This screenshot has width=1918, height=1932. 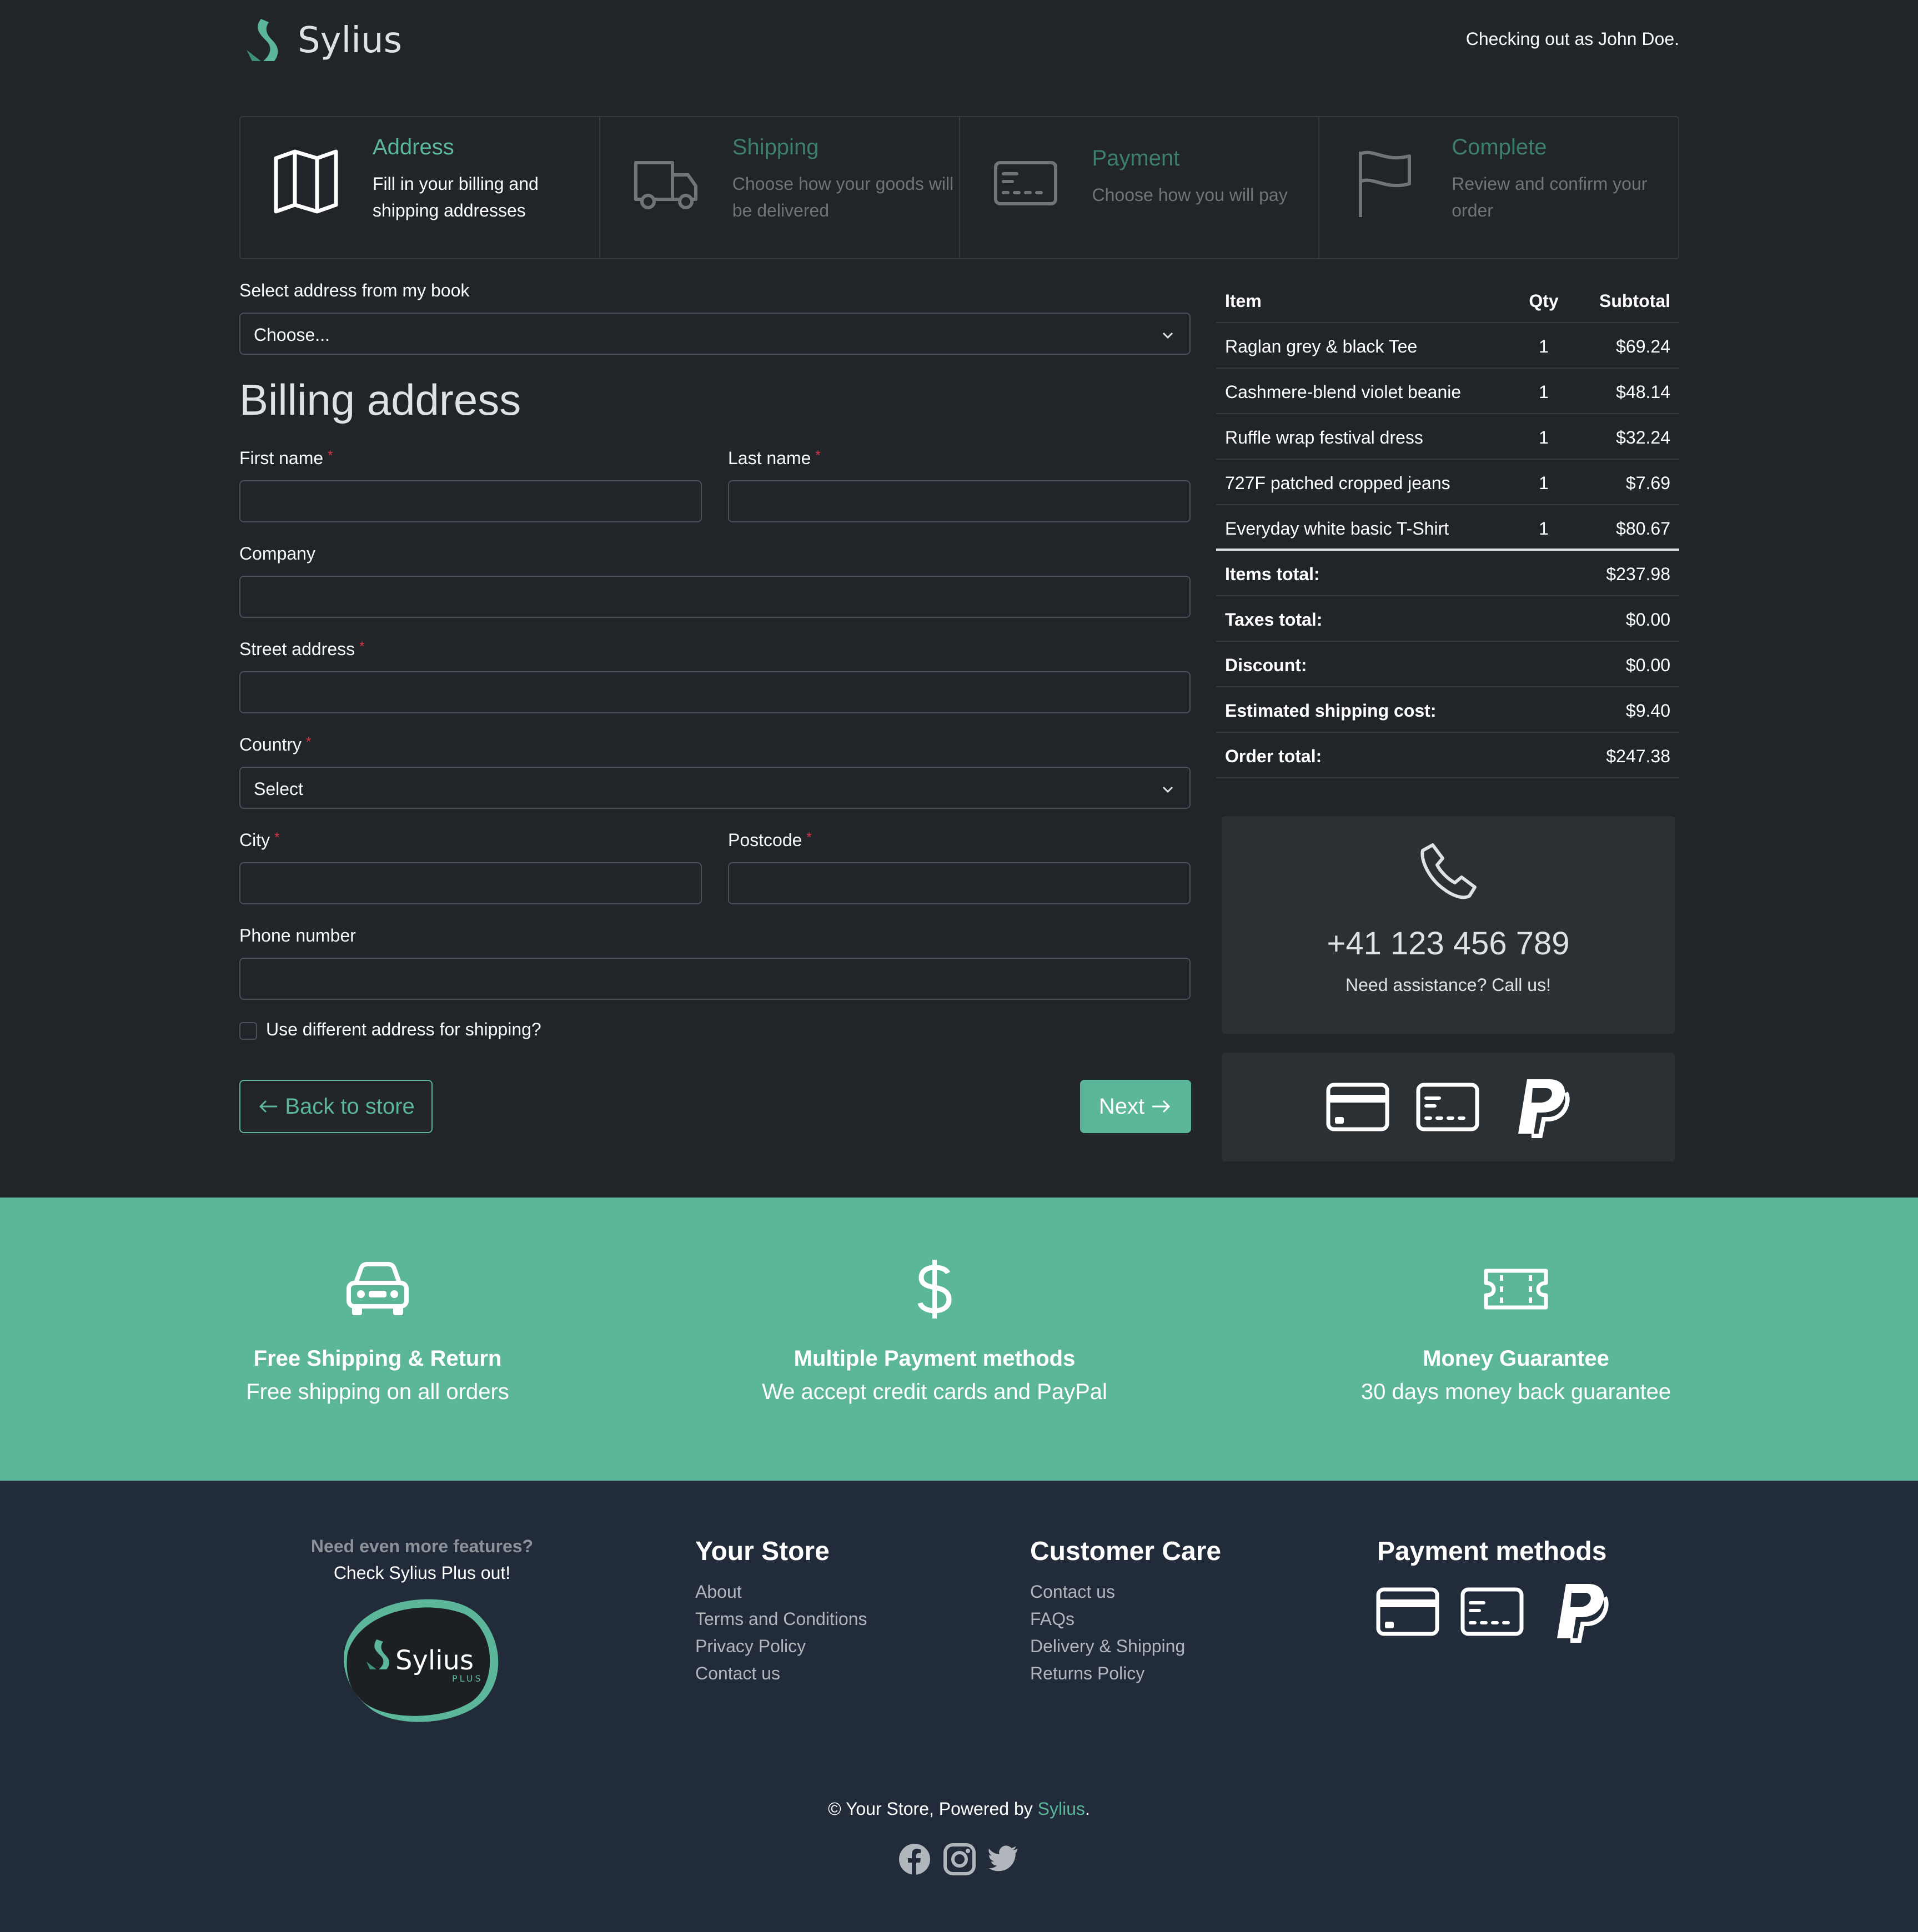 I want to click on total-label: Order total:, so click(x=1273, y=756).